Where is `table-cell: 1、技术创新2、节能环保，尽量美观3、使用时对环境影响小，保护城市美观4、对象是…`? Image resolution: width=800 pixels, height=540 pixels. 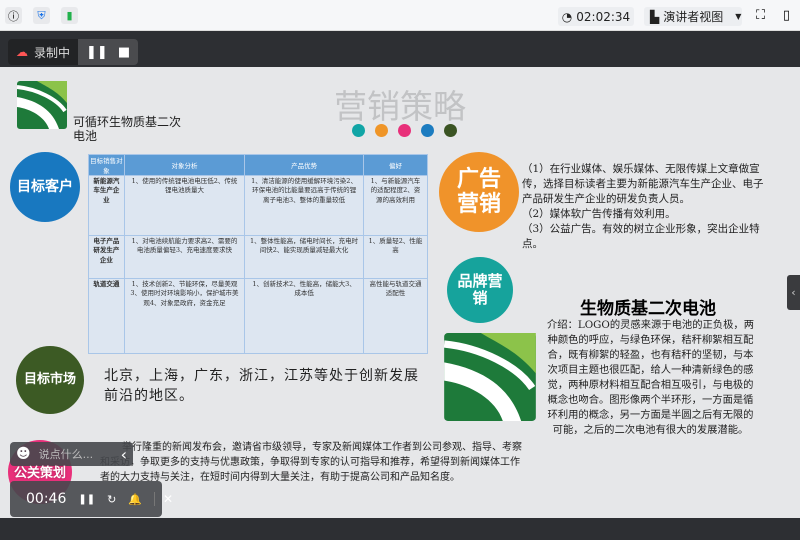
table-cell: 1、技术创新2、节能环保，尽量美观3、使用时对环境影响小，保护城市美观4、对象是… is located at coordinates (184, 316).